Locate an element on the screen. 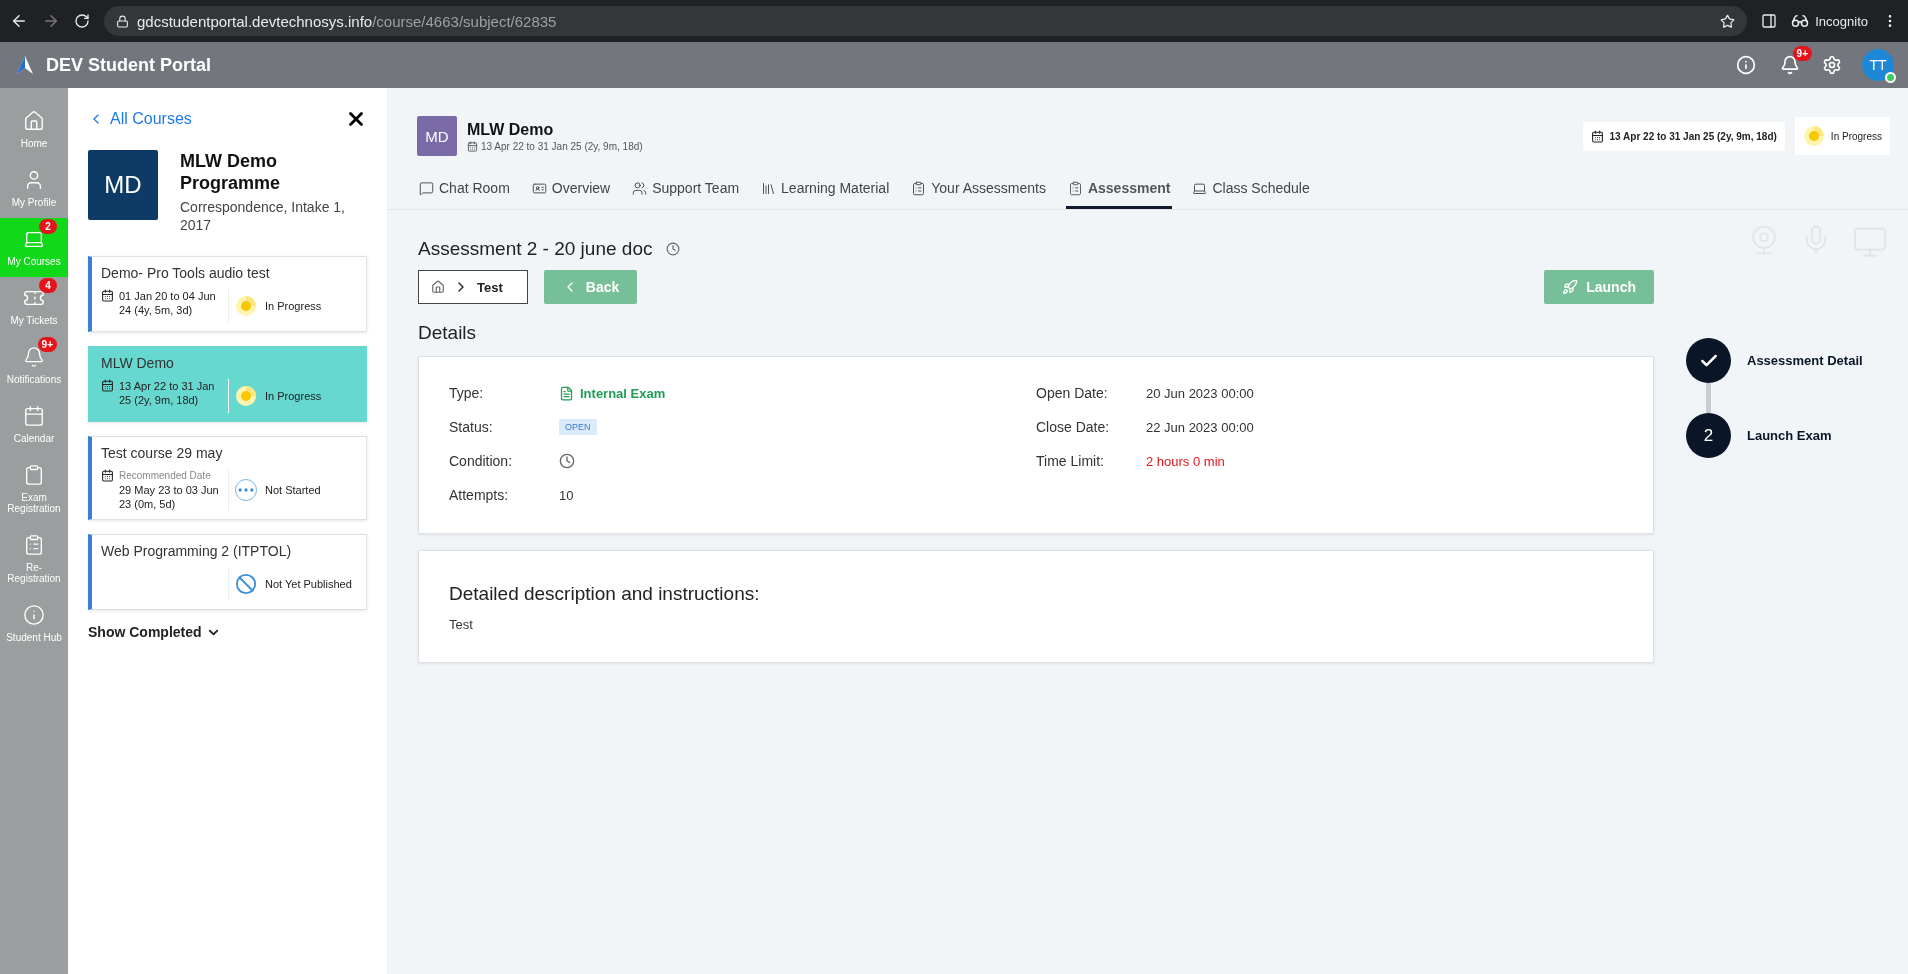  section-heading: Details is located at coordinates (448, 333).